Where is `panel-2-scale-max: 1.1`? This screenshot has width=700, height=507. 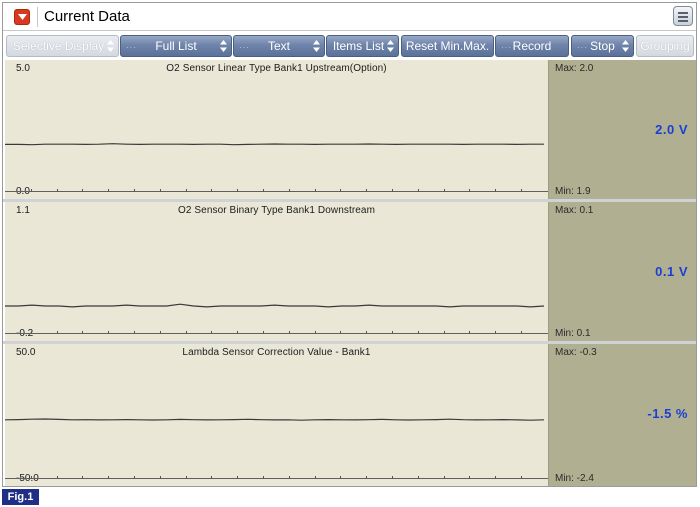 panel-2-scale-max: 1.1 is located at coordinates (23, 210).